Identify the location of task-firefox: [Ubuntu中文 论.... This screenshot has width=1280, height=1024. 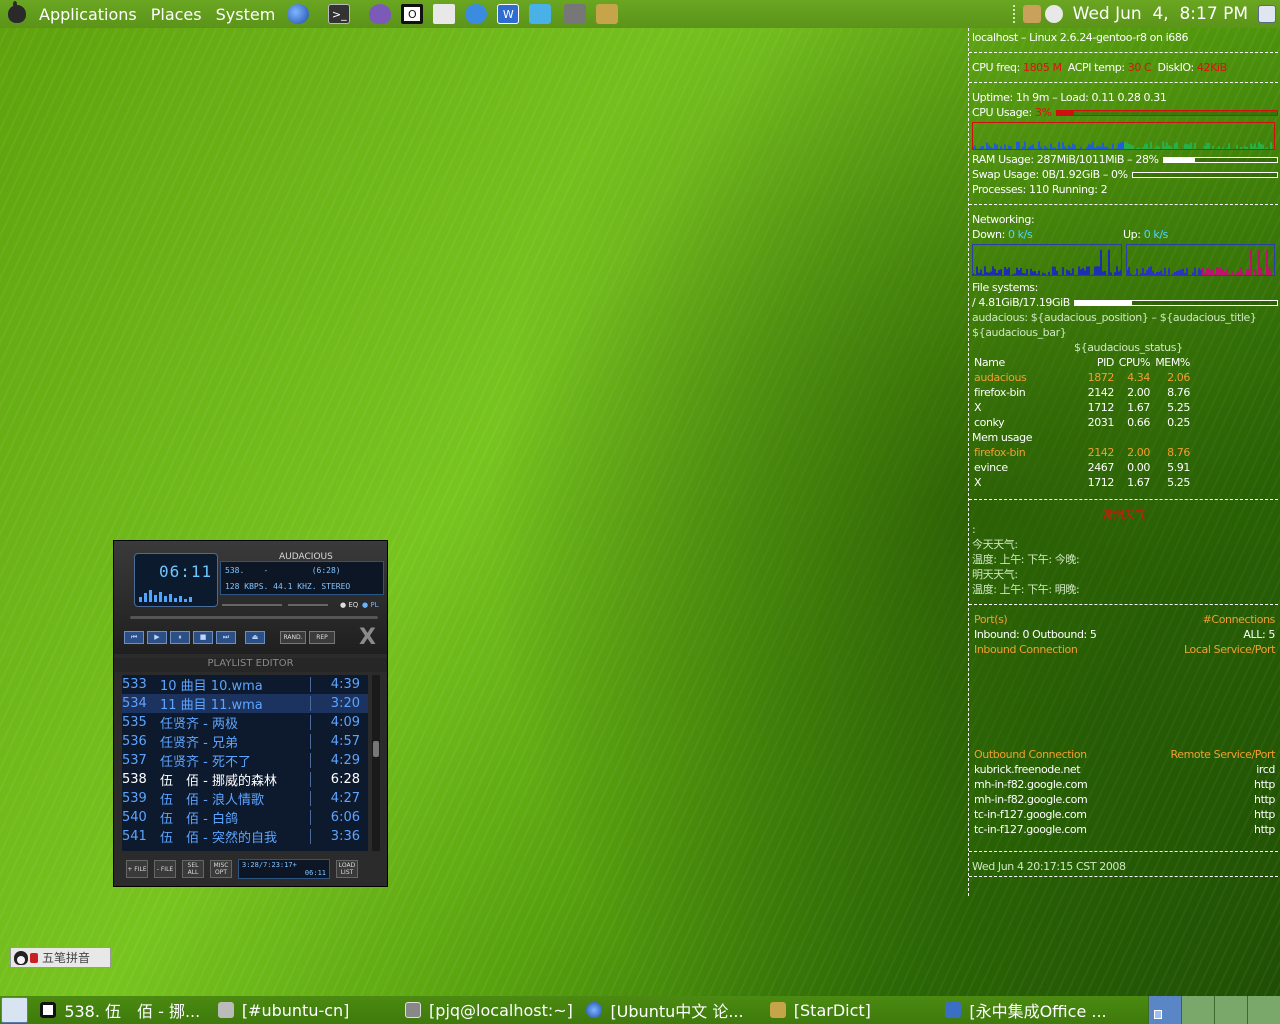
(671, 1010).